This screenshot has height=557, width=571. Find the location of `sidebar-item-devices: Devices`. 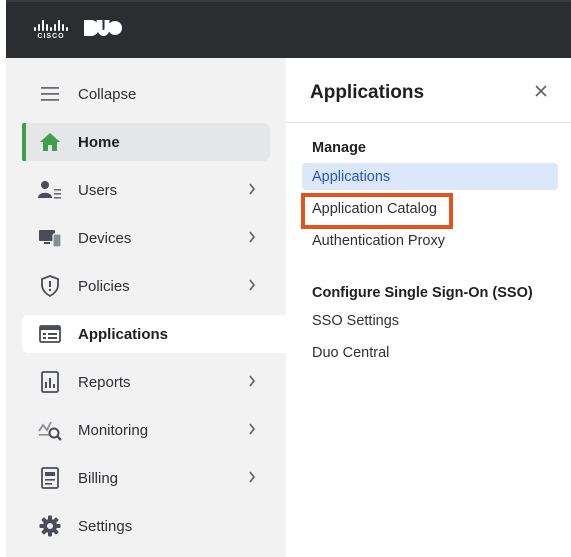

sidebar-item-devices: Devices is located at coordinates (146, 238).